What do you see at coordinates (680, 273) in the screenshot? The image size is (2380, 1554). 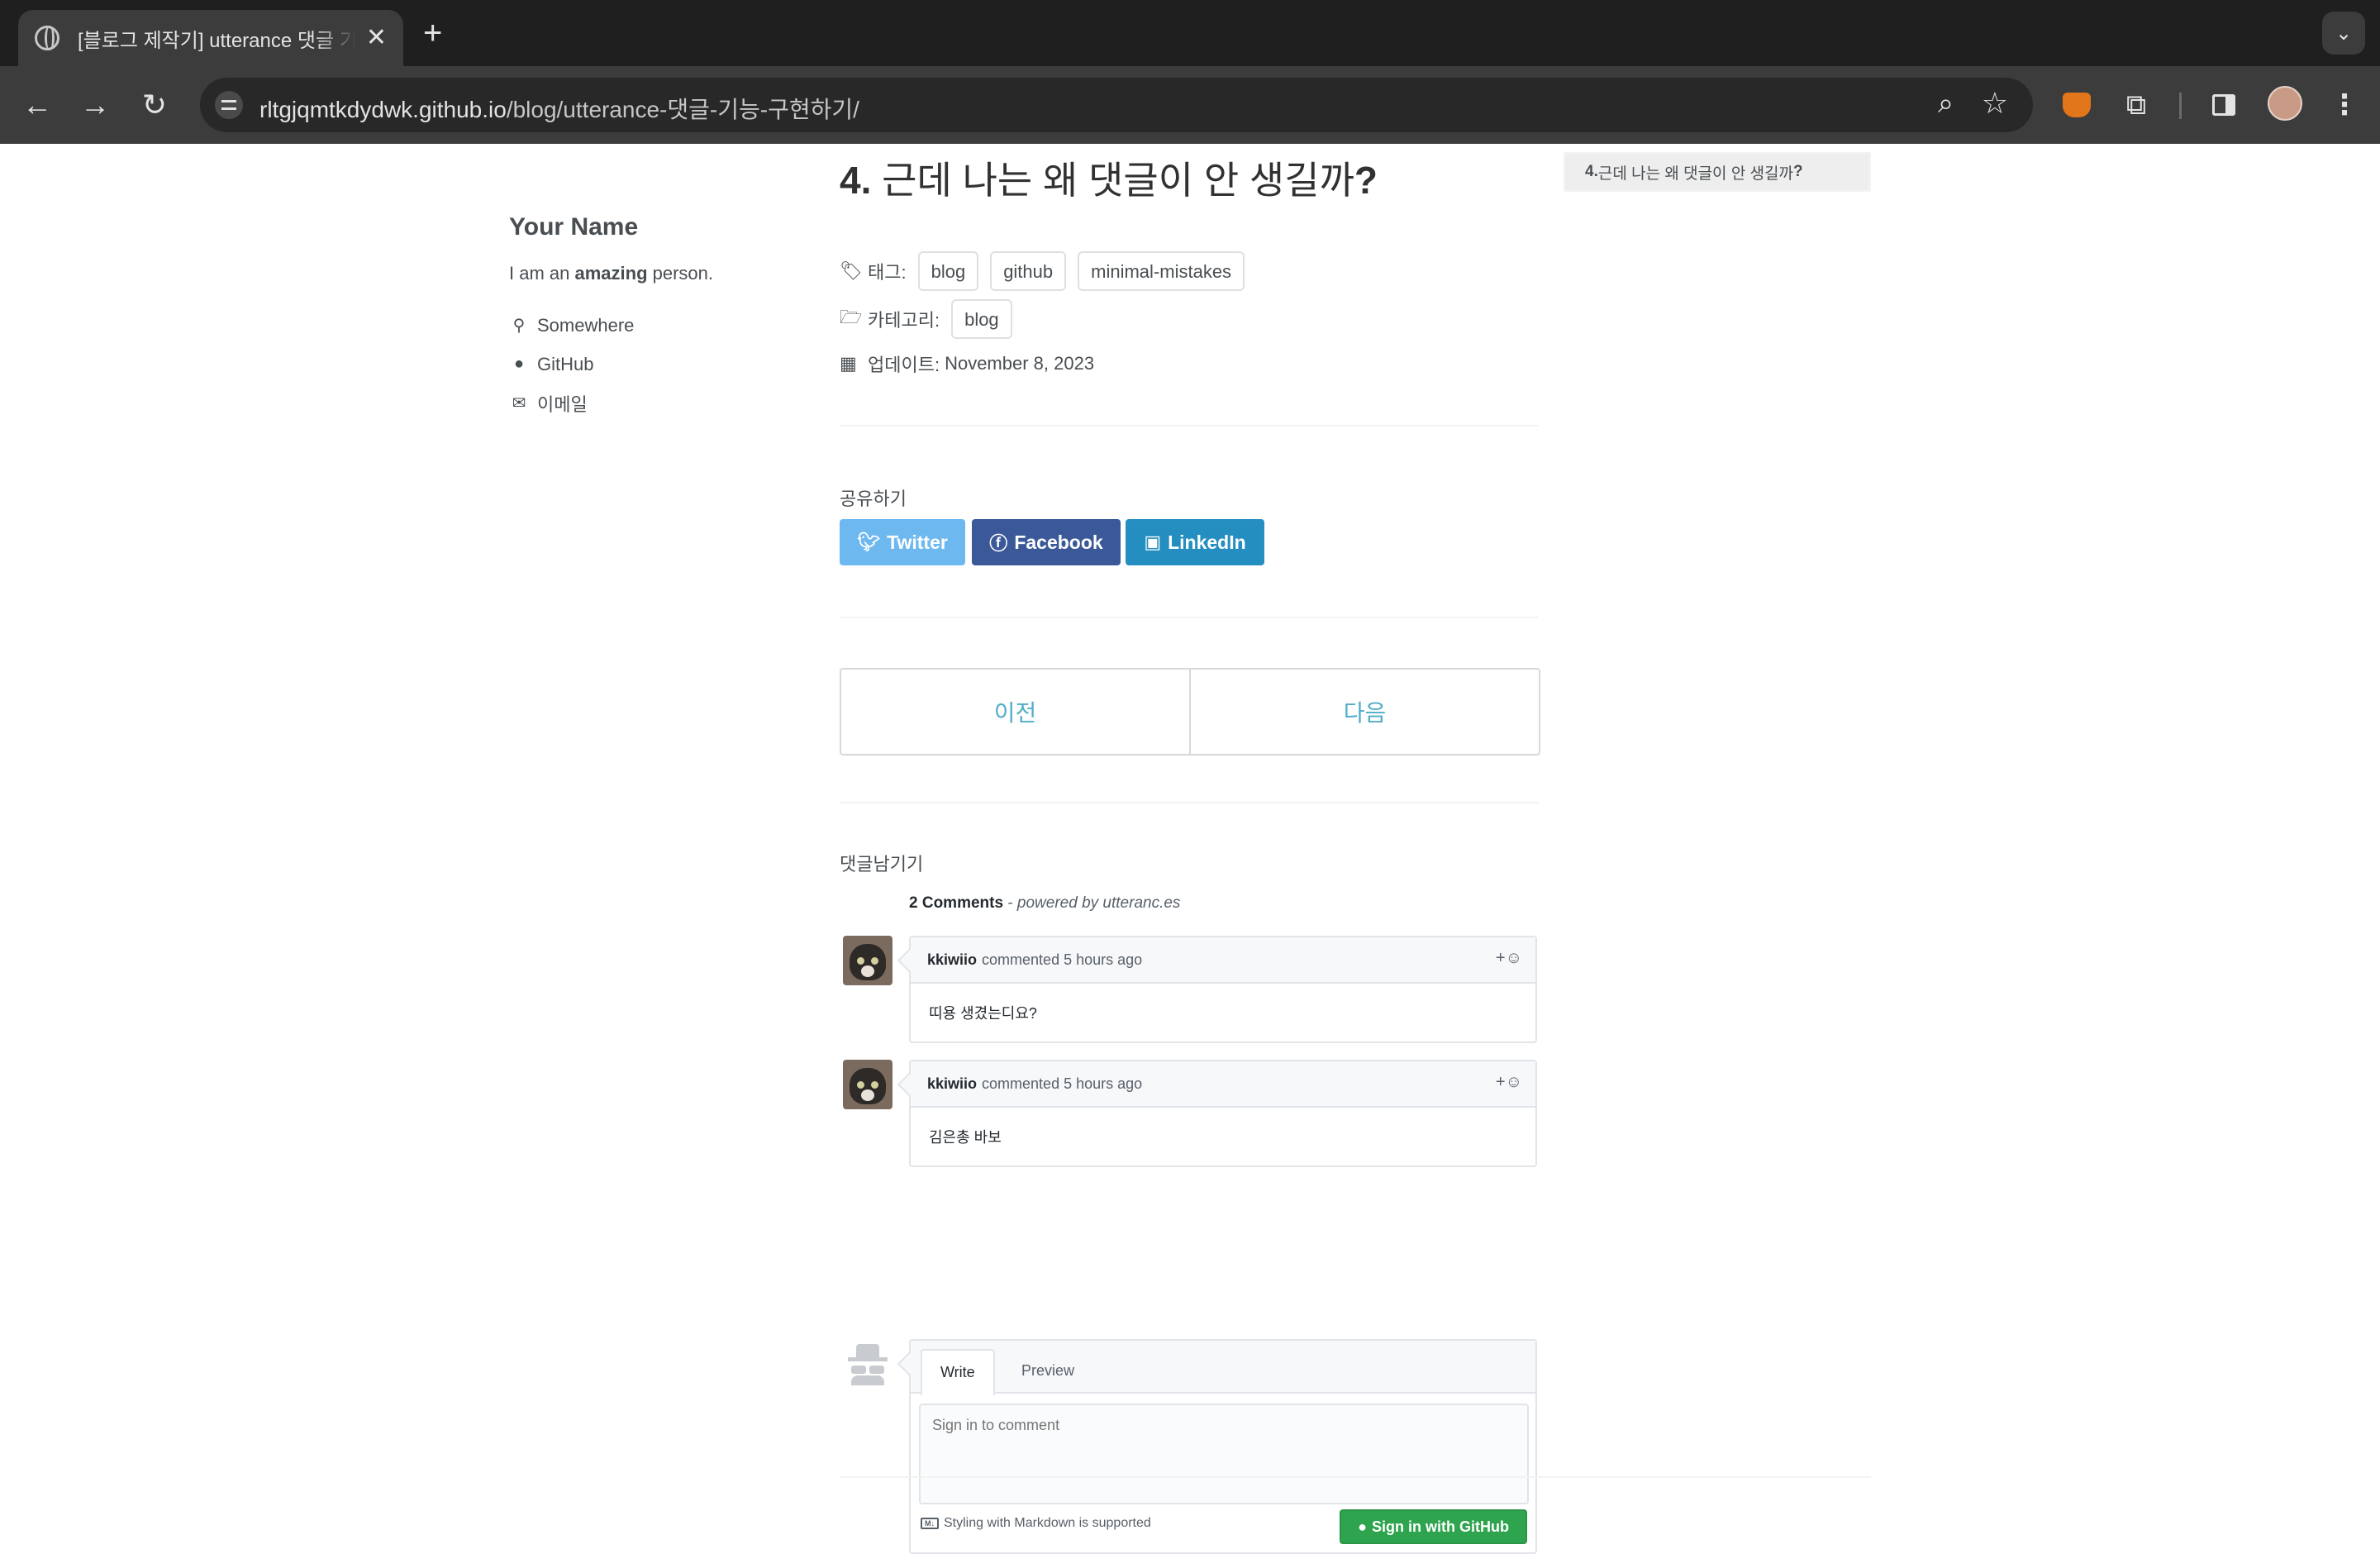 I see `bio-suffix: person.` at bounding box center [680, 273].